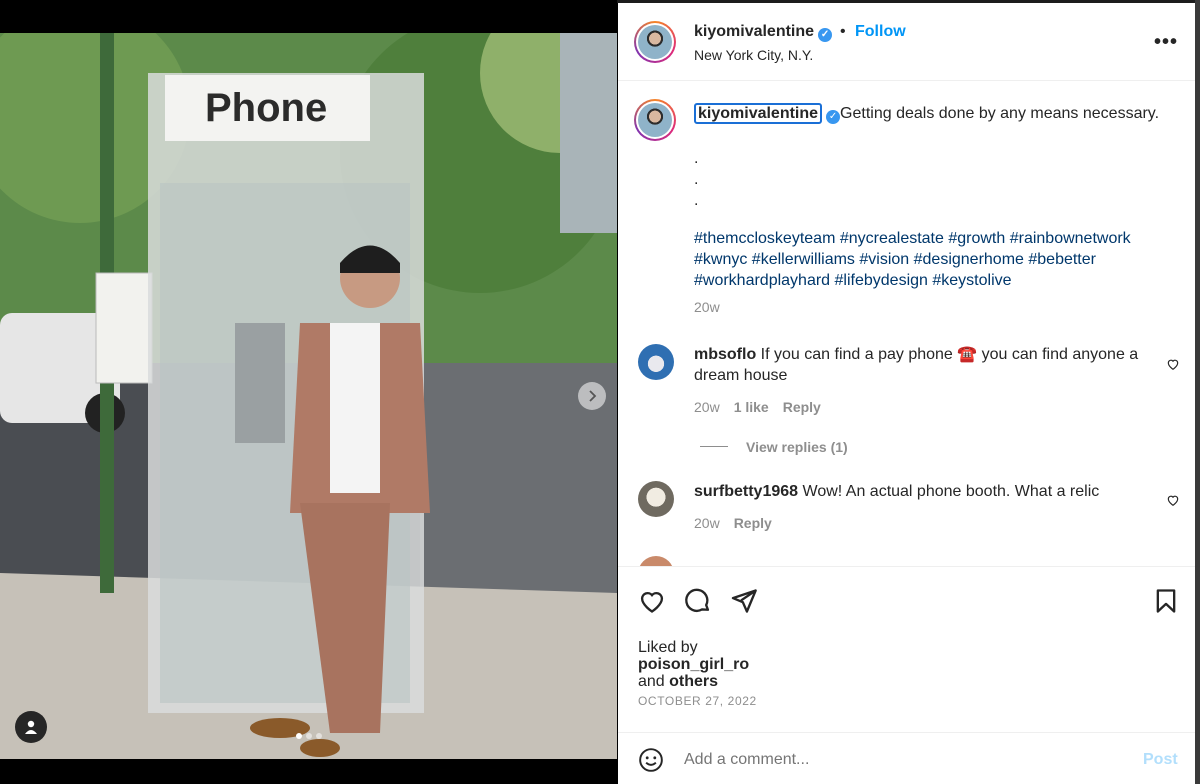  I want to click on comment-input, so click(904, 760).